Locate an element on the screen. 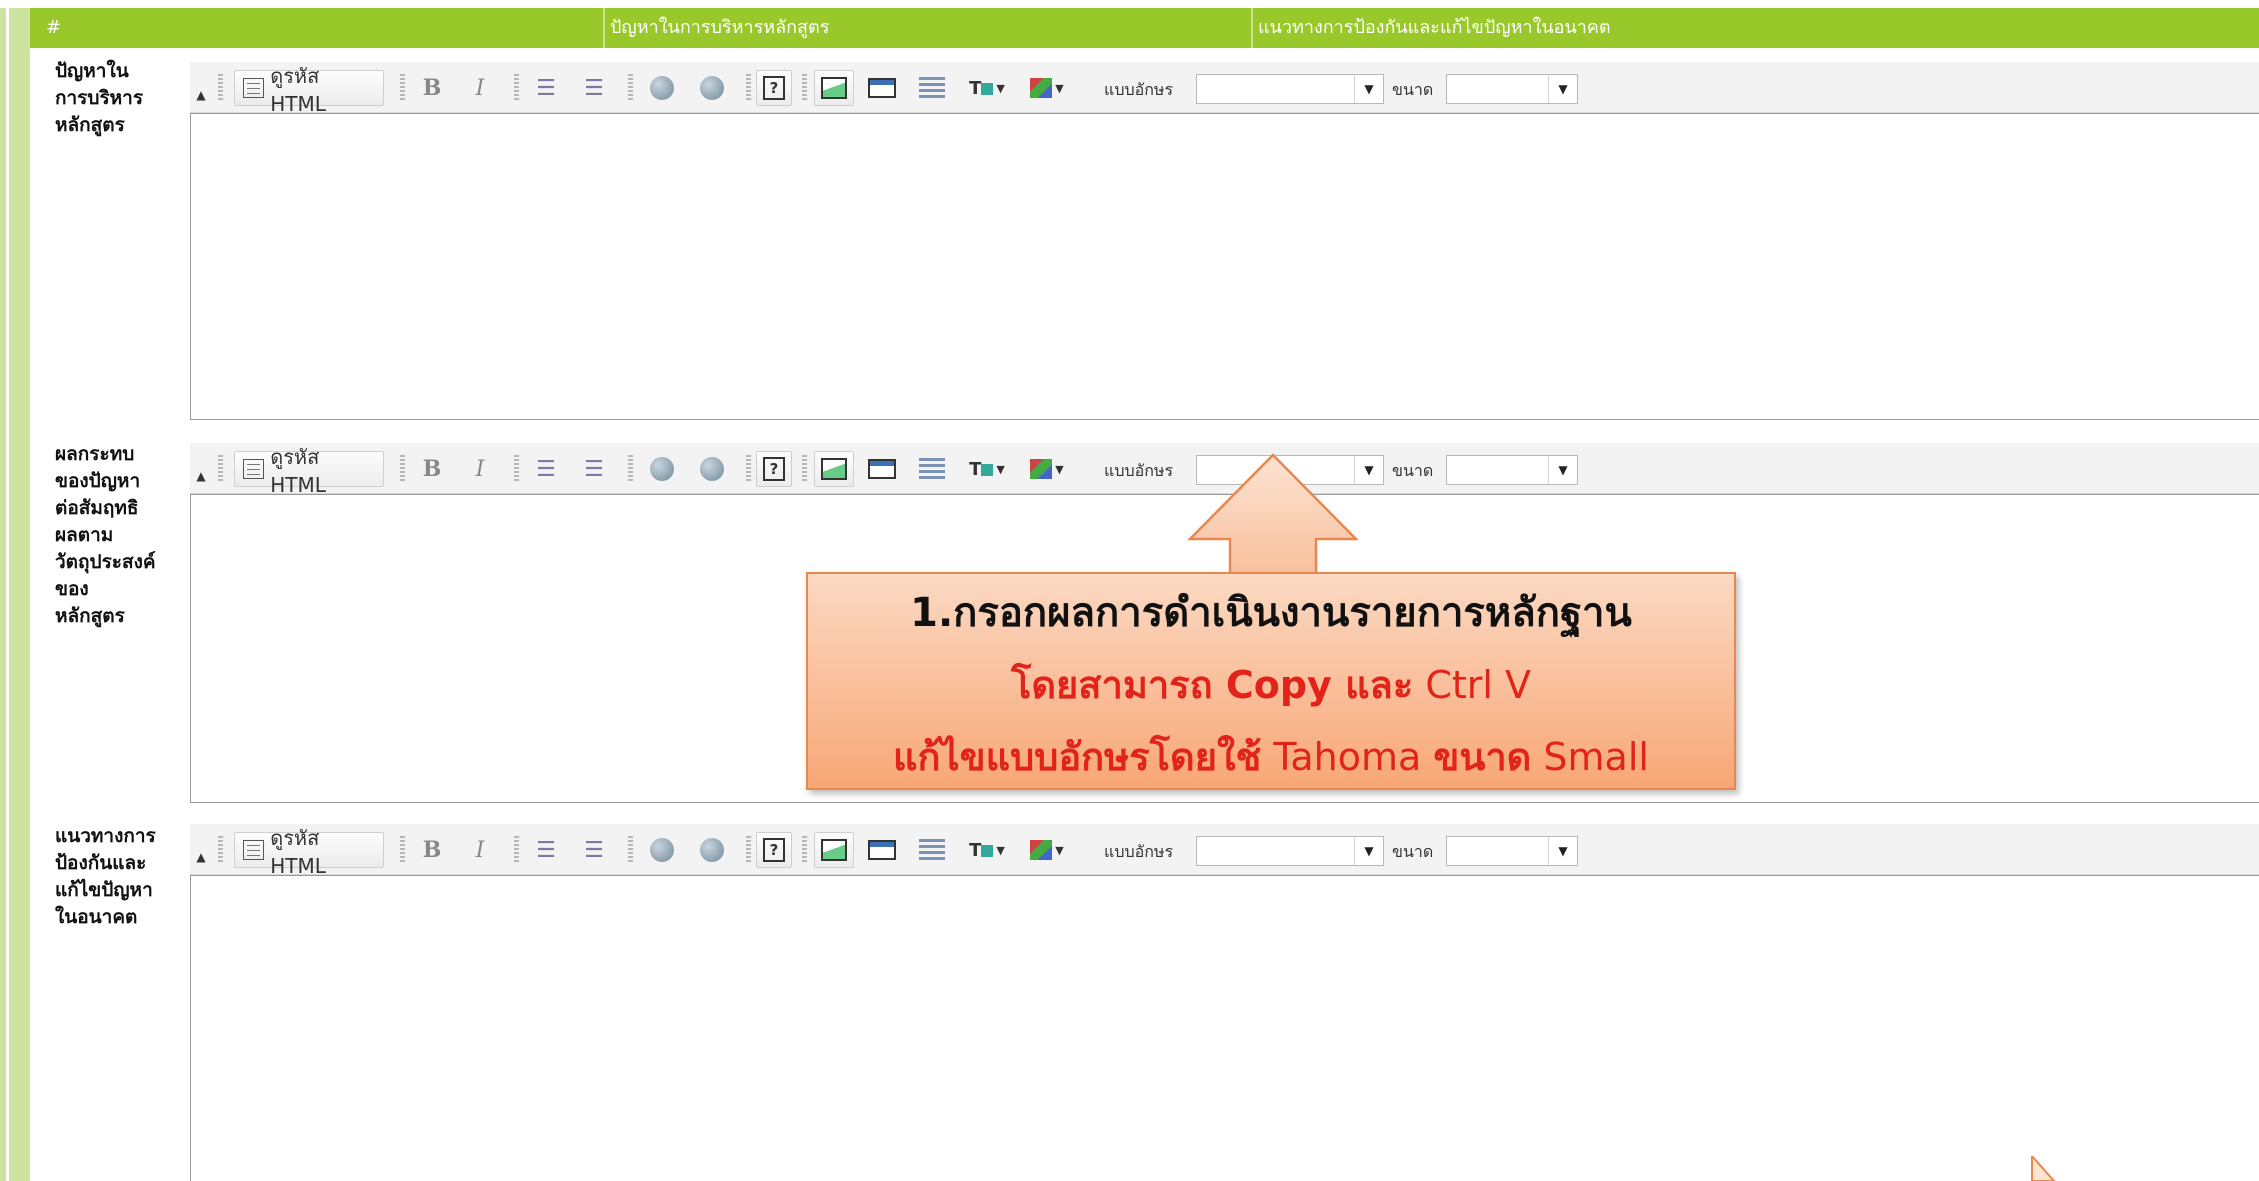 Image resolution: width=2259 pixels, height=1181 pixels. callout-line-3: แก้ไขแบบอักษรโดยใช้ Tahoma ขนาด Small is located at coordinates (1271, 757).